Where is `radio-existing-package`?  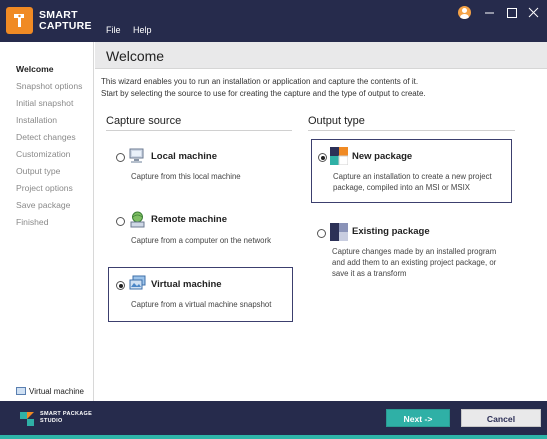 radio-existing-package is located at coordinates (321, 233).